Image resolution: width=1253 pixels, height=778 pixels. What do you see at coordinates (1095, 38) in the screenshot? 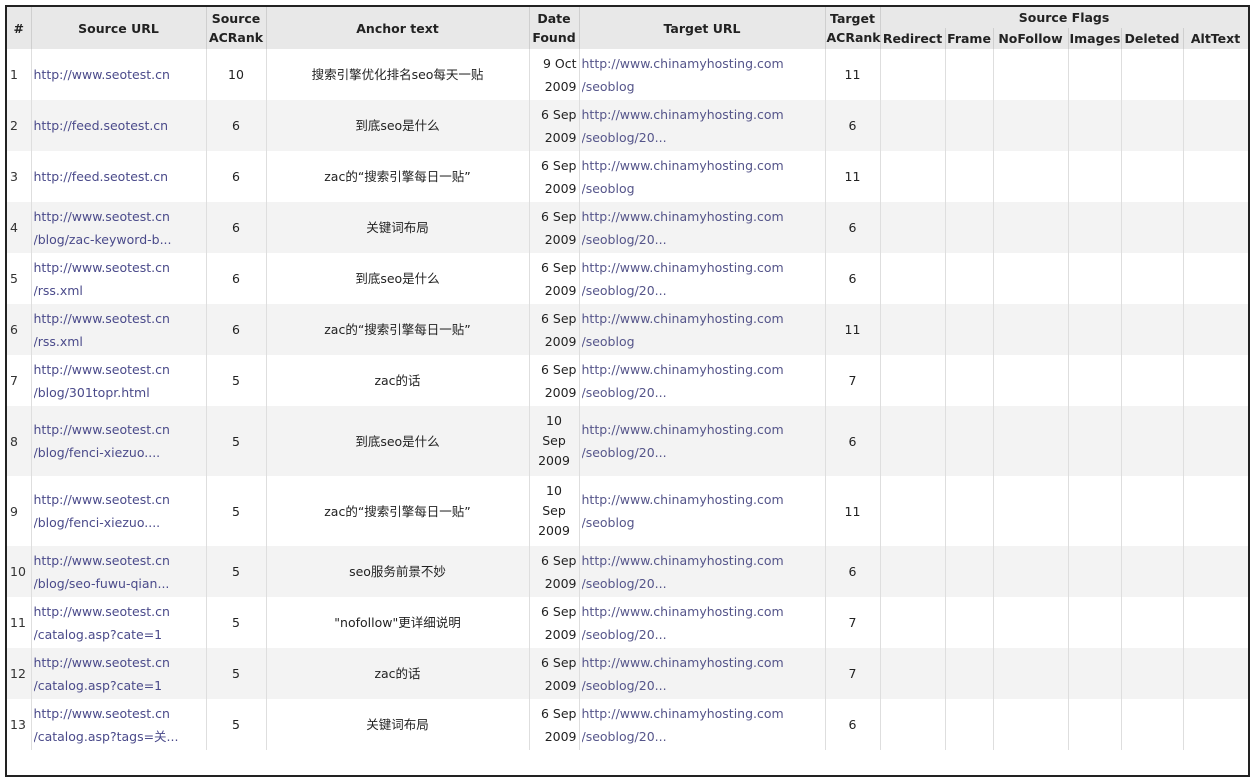
I see `column-header-images: Images` at bounding box center [1095, 38].